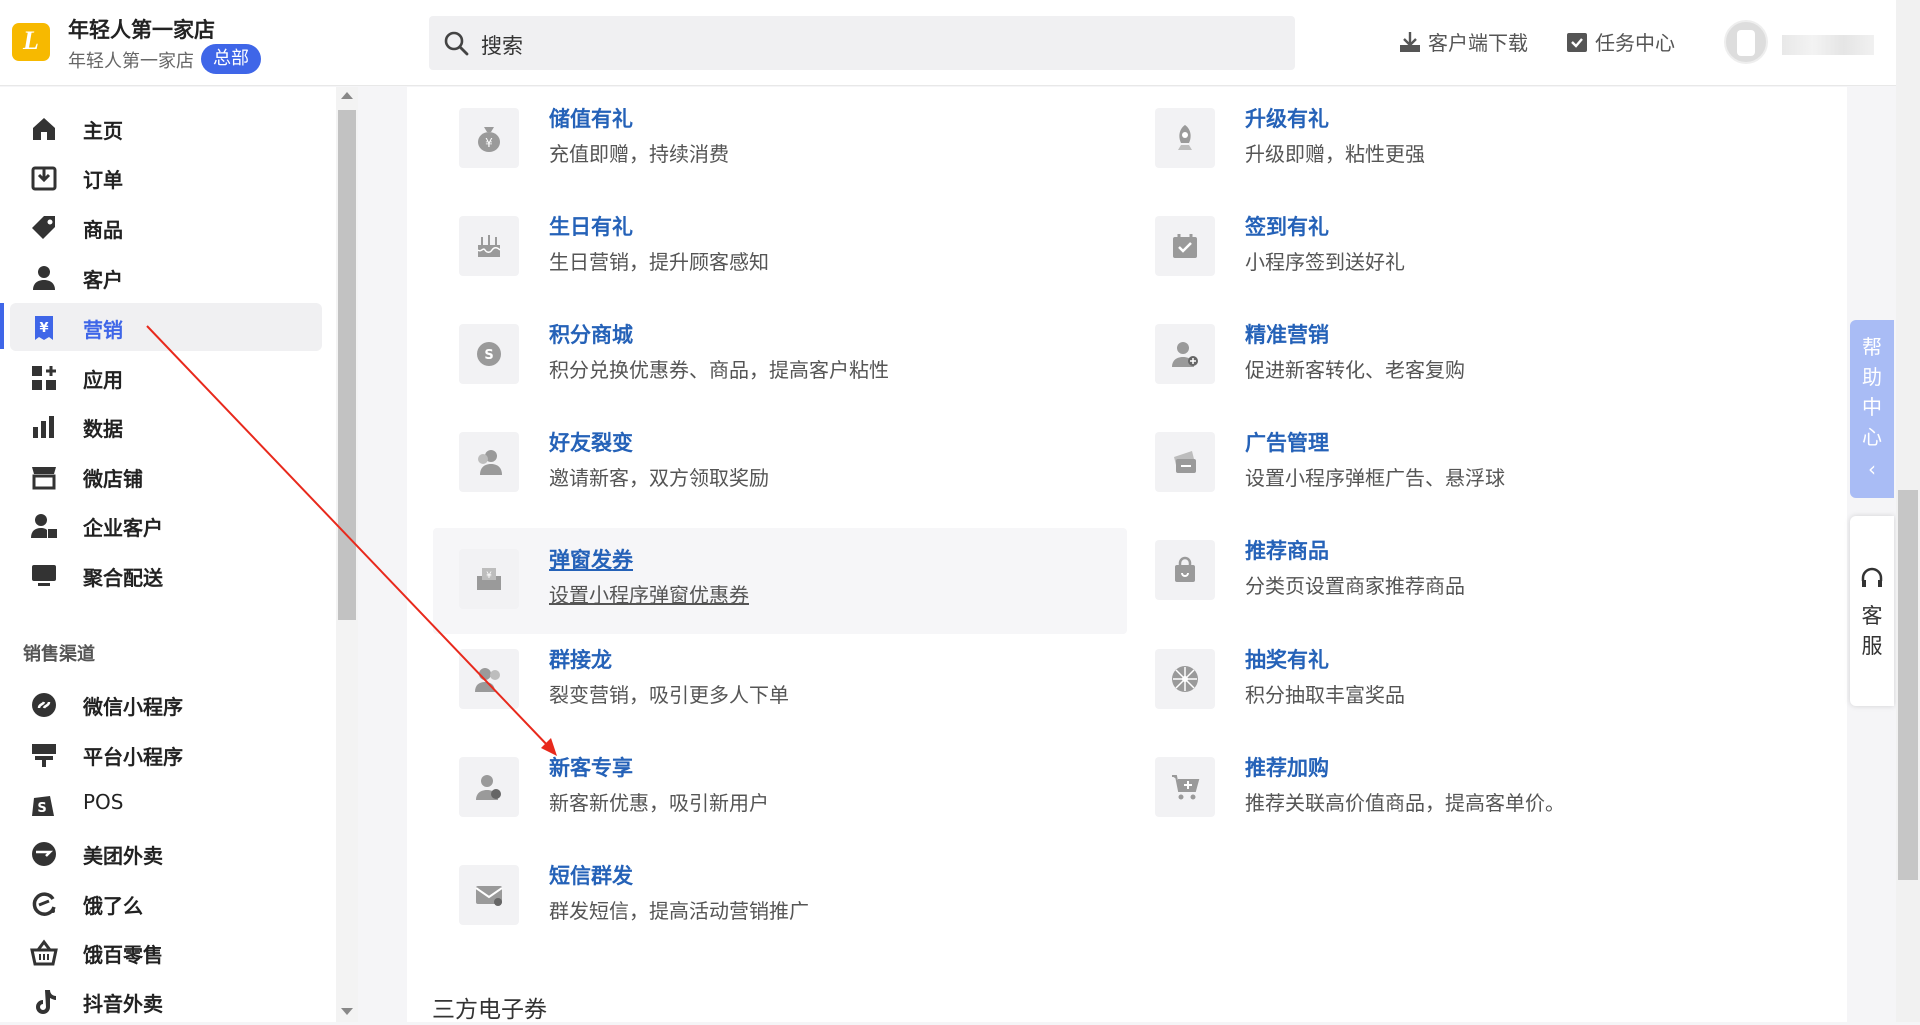 Image resolution: width=1920 pixels, height=1025 pixels. What do you see at coordinates (1453, 572) in the screenshot?
I see `marketing-card-recommend-products: 推荐商品 分类页设置商家推荐商品` at bounding box center [1453, 572].